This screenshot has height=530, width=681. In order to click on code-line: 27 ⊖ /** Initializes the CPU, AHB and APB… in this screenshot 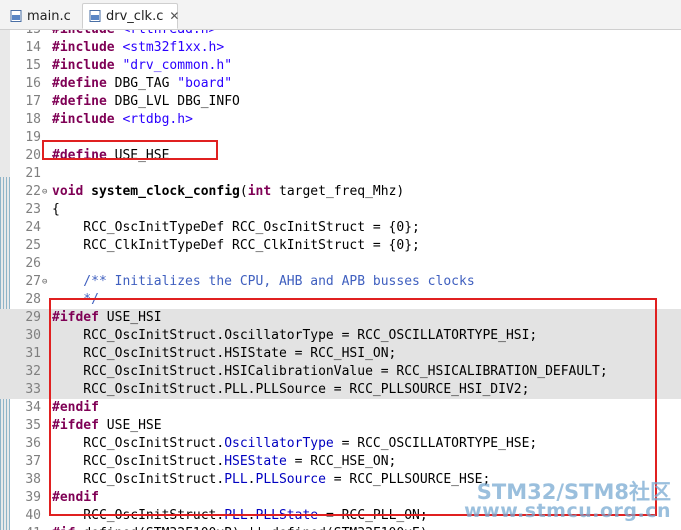, I will do `click(340, 282)`.